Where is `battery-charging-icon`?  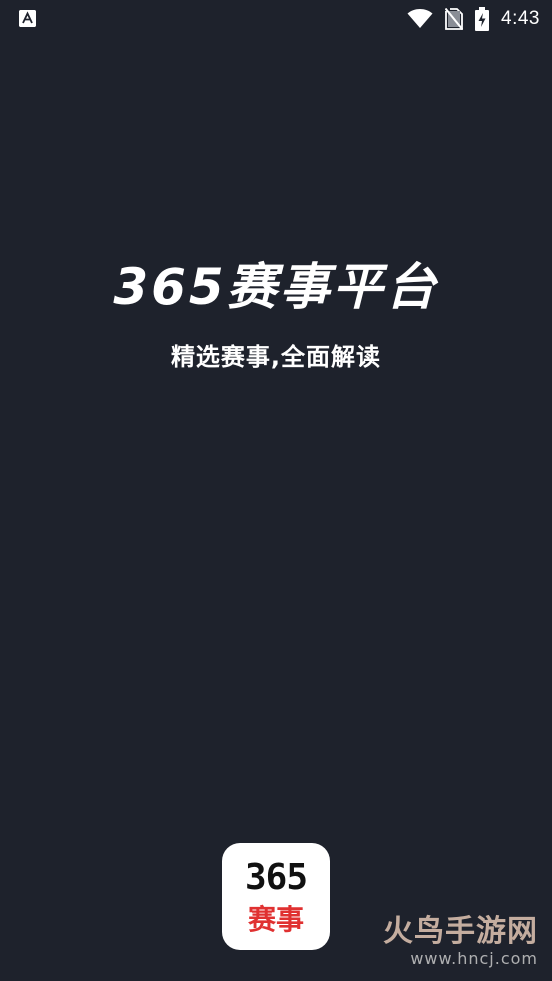
battery-charging-icon is located at coordinates (482, 19).